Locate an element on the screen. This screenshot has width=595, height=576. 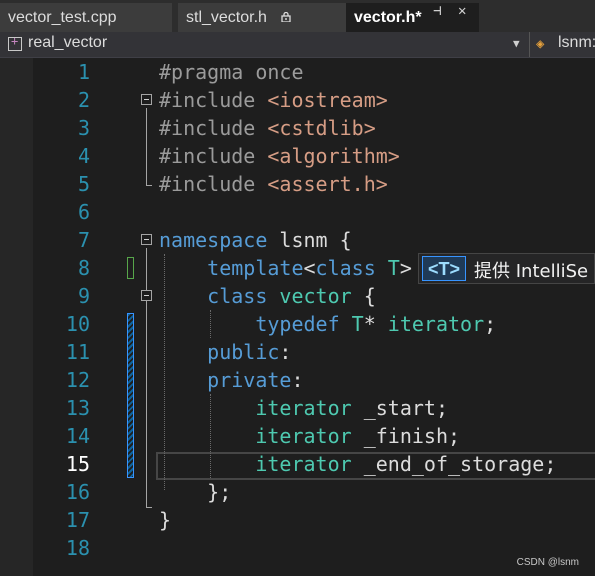
code-text: } is located at coordinates (165, 520).